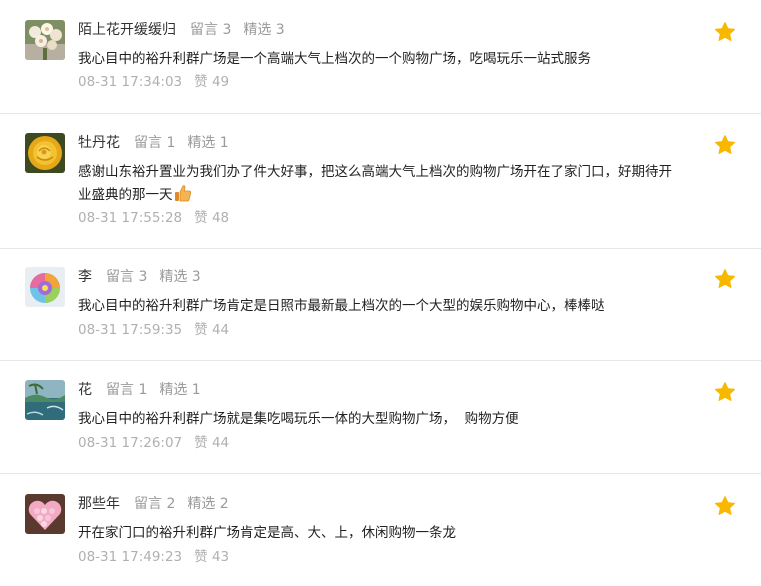 Image resolution: width=761 pixels, height=586 pixels. I want to click on comment-header: 牡丹花 留言 1 精选 1, so click(153, 143).